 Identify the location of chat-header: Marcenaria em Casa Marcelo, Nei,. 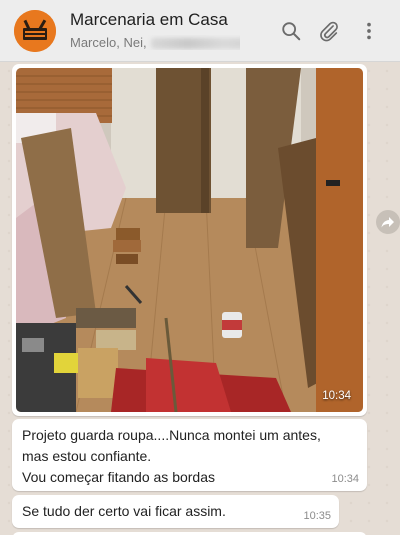
(200, 31).